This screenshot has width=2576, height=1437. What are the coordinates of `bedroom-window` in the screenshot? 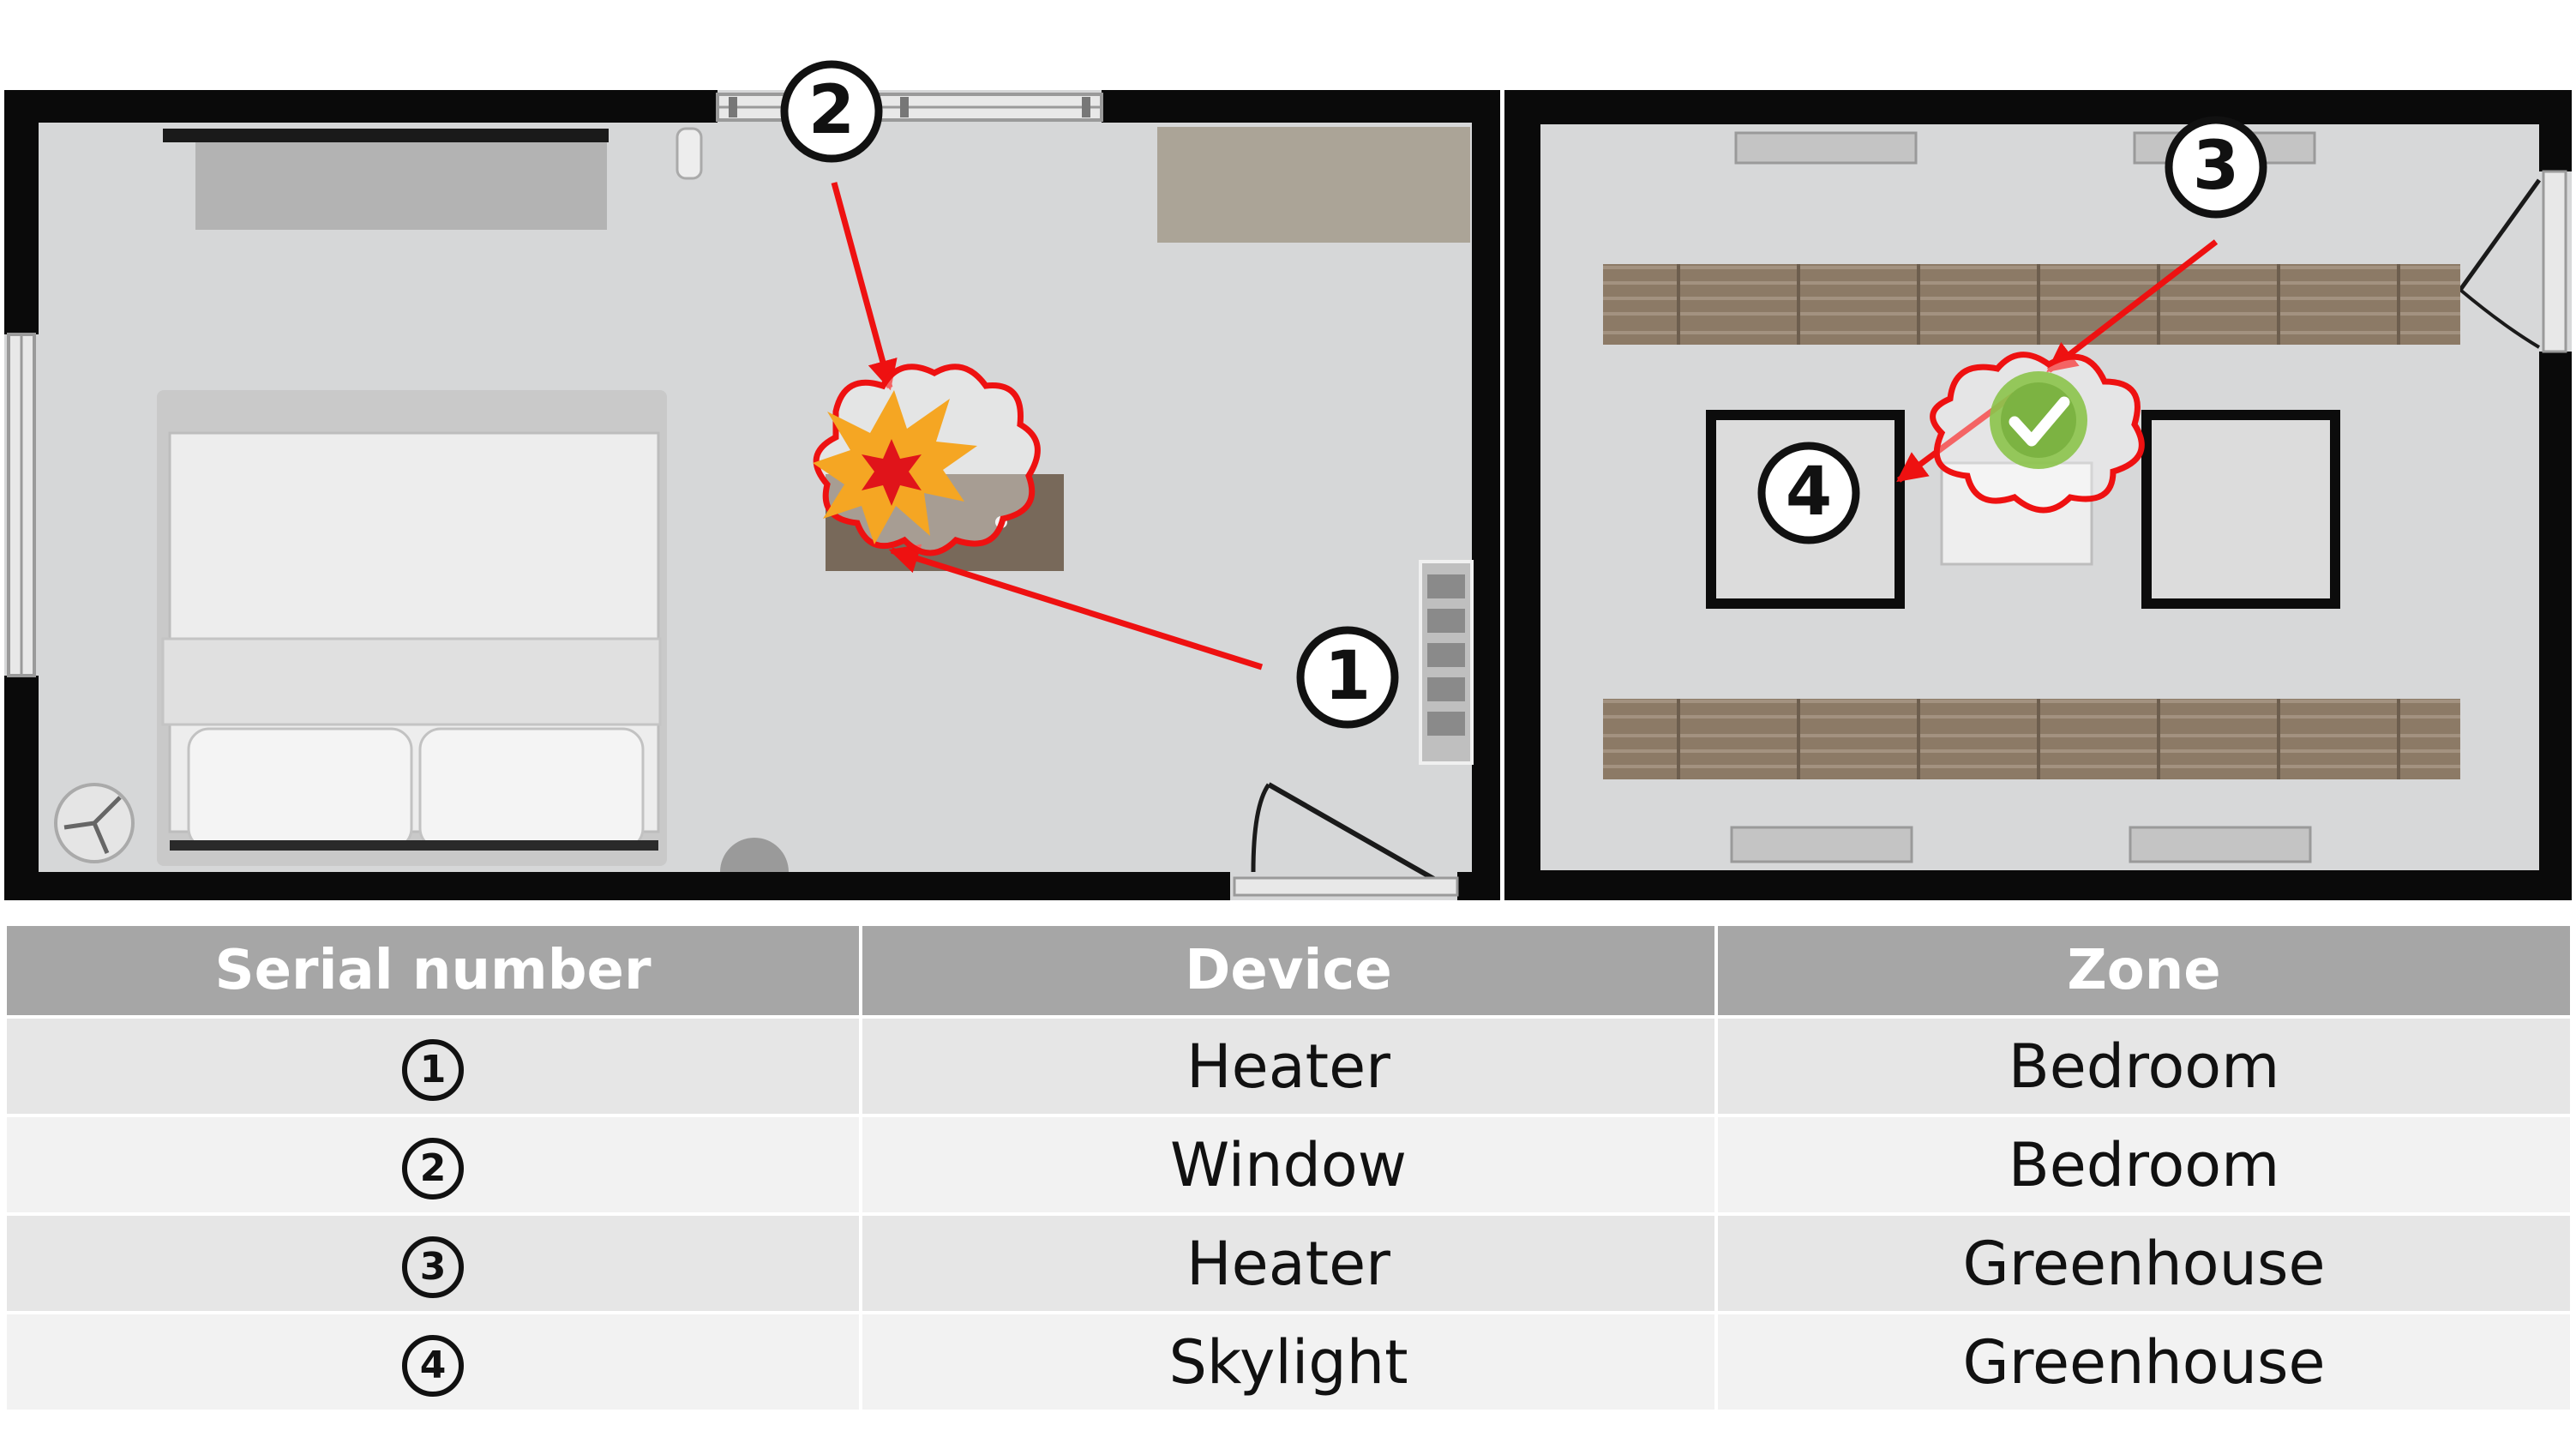 It's located at (909, 107).